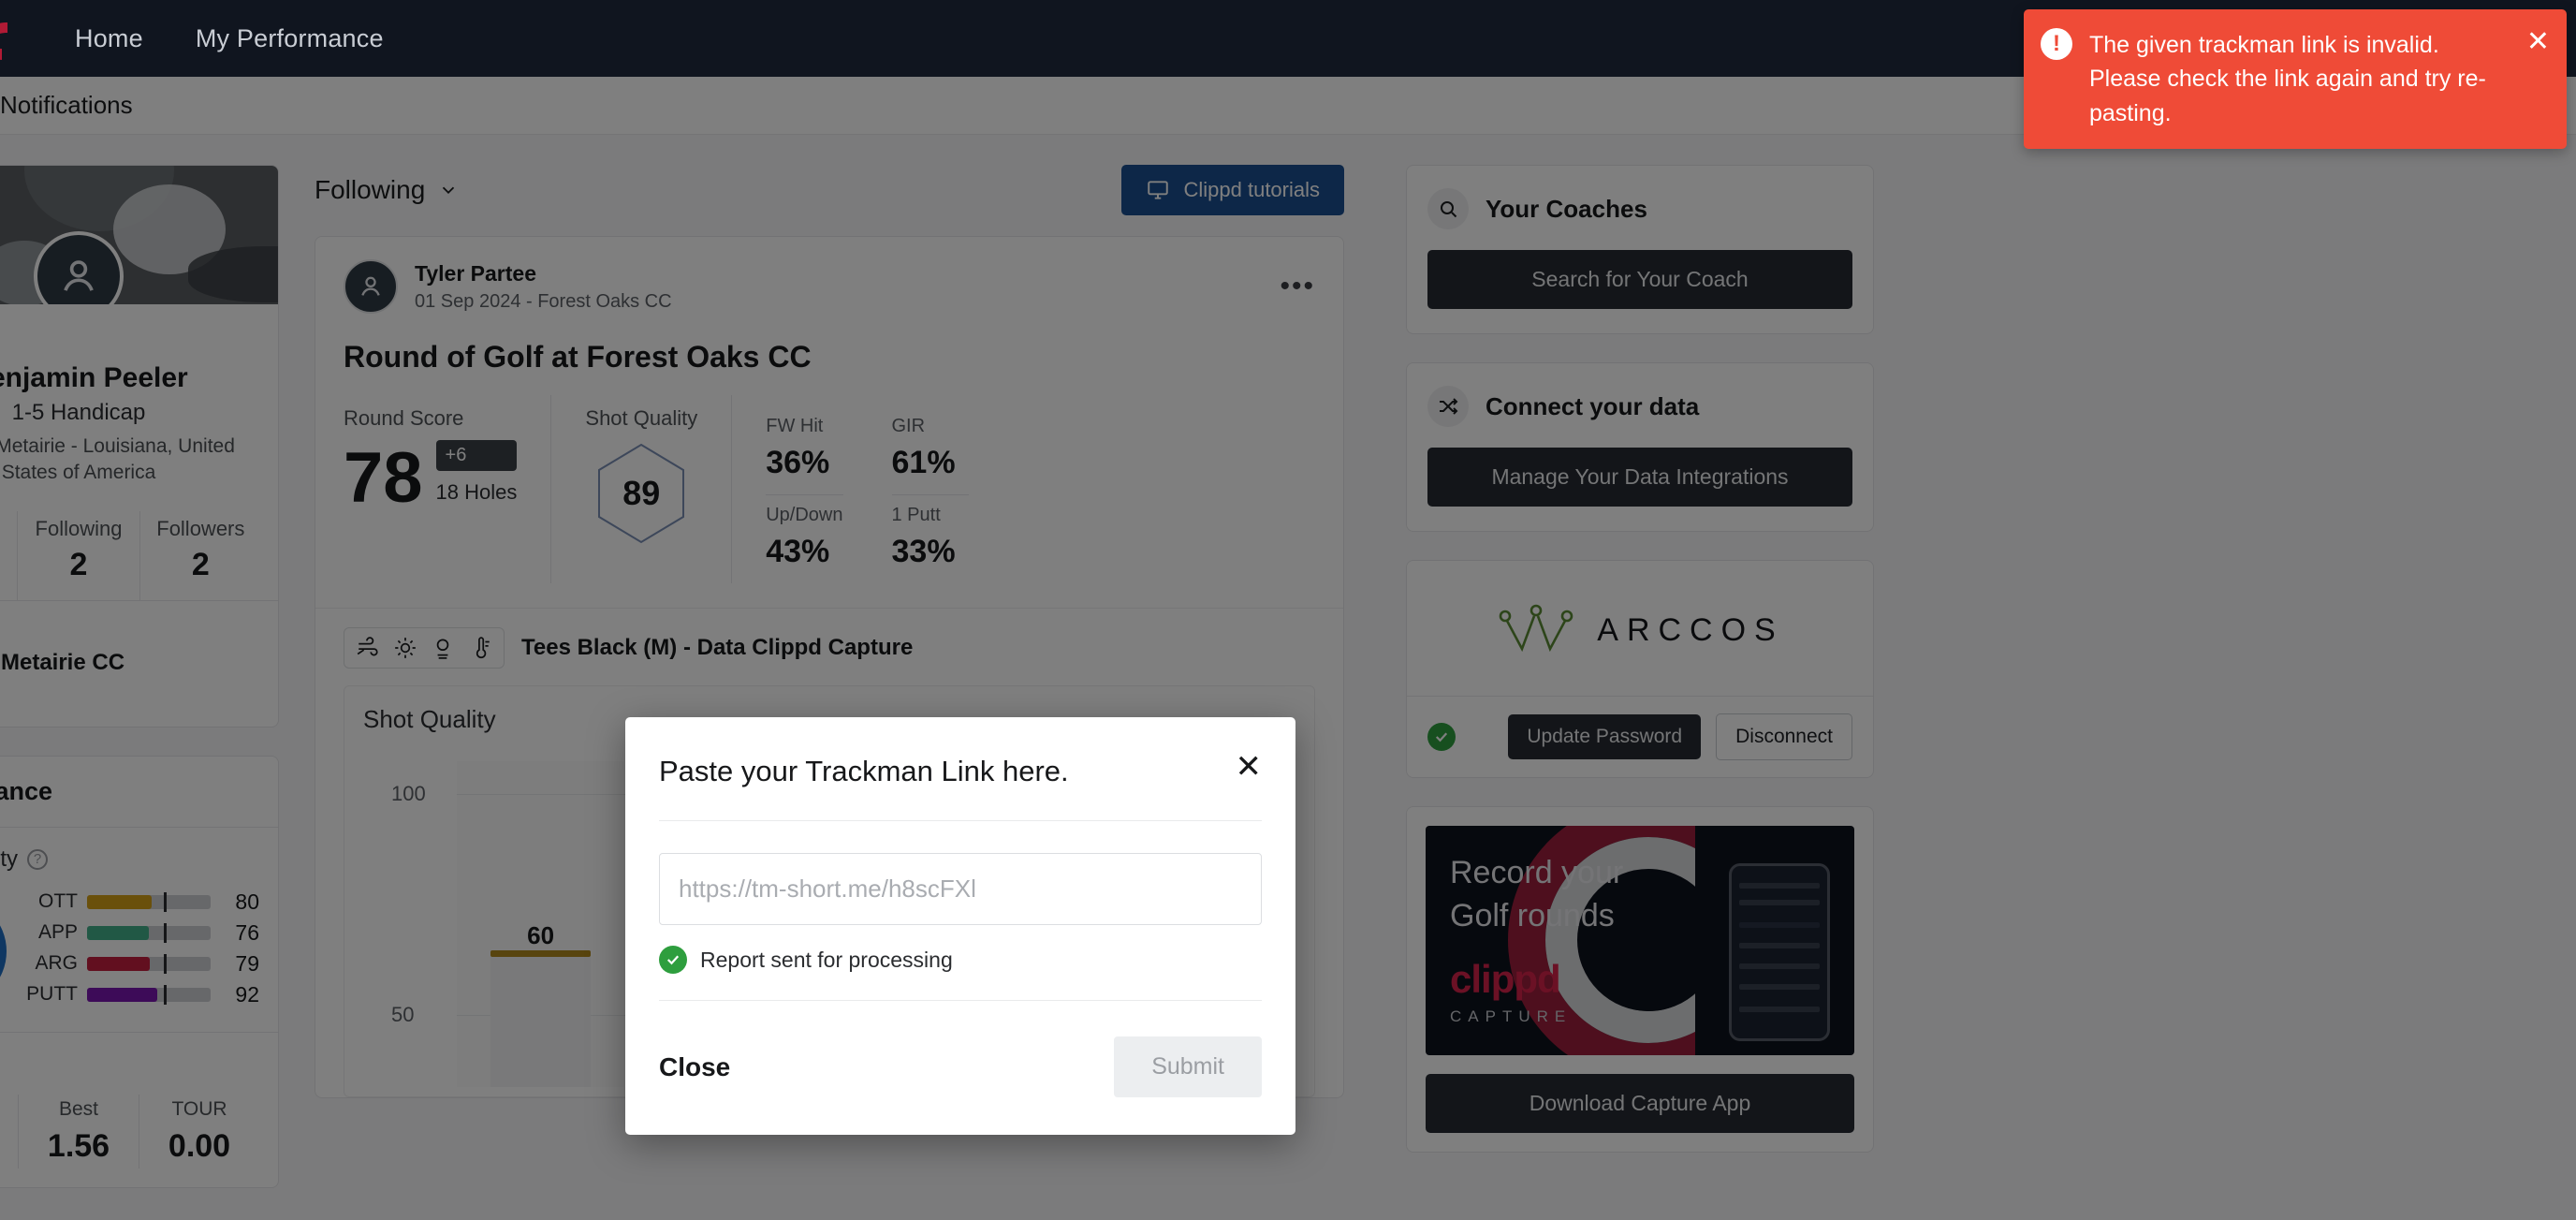 Image resolution: width=2576 pixels, height=1220 pixels. I want to click on nav-links: Home My Performance, so click(229, 38).